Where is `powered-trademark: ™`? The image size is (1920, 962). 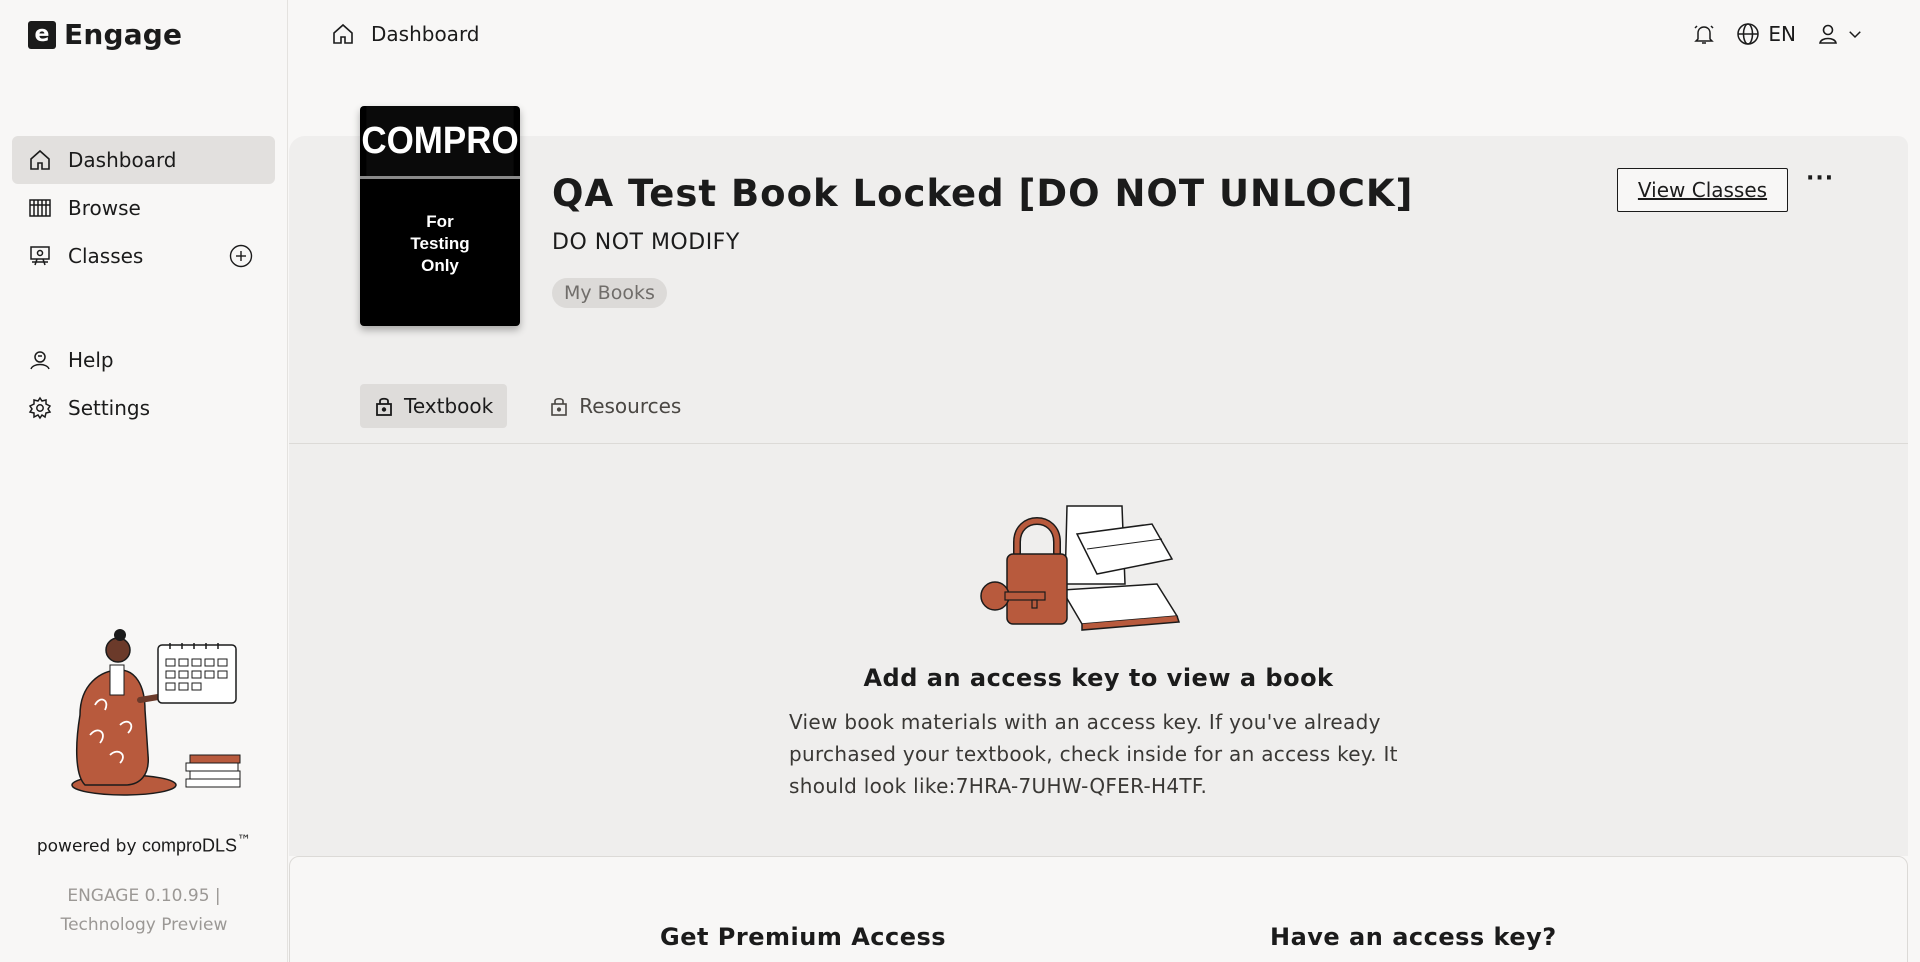 powered-trademark: ™ is located at coordinates (244, 841).